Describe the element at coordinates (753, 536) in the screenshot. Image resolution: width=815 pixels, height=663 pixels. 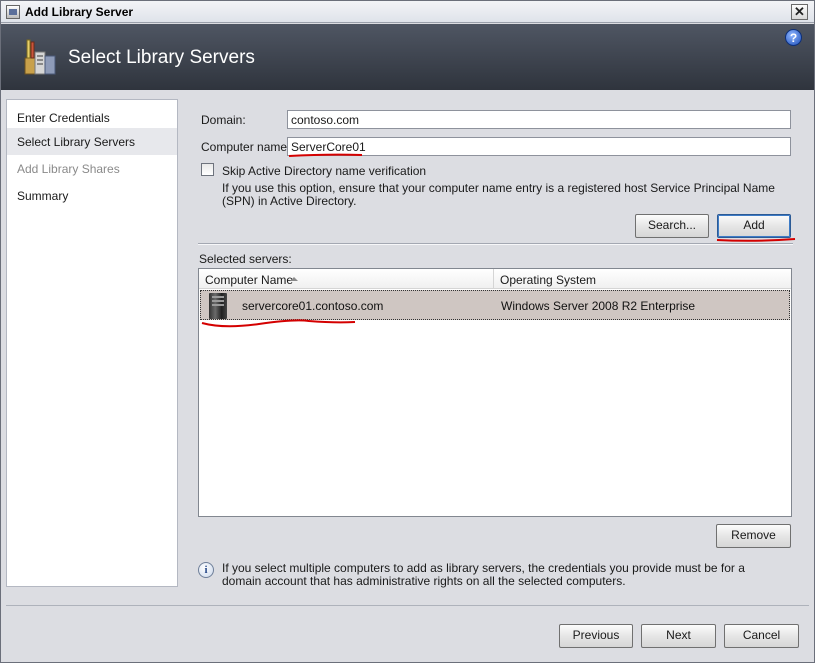
I see `remove-button: Remove` at that location.